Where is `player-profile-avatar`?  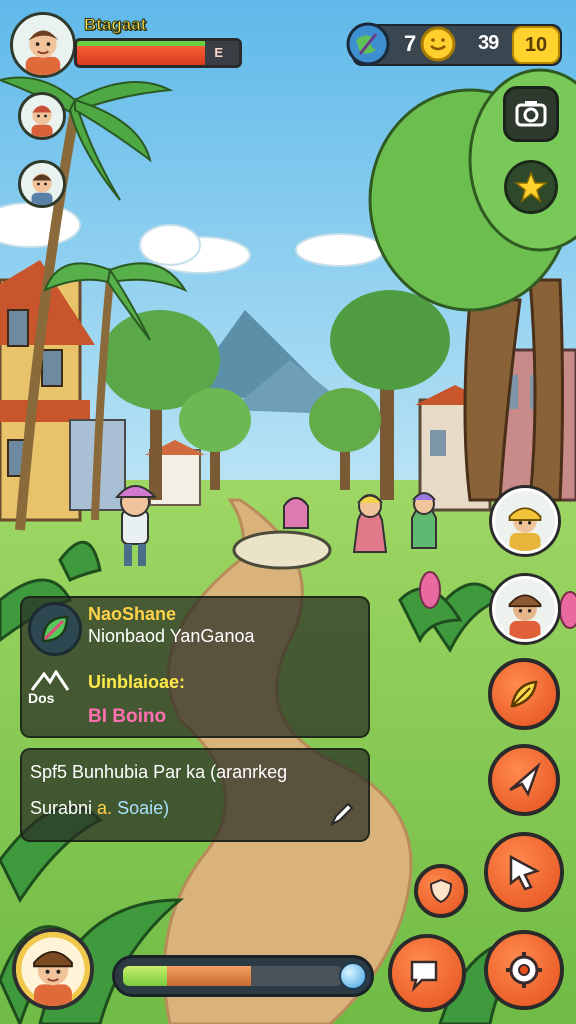 player-profile-avatar is located at coordinates (53, 969).